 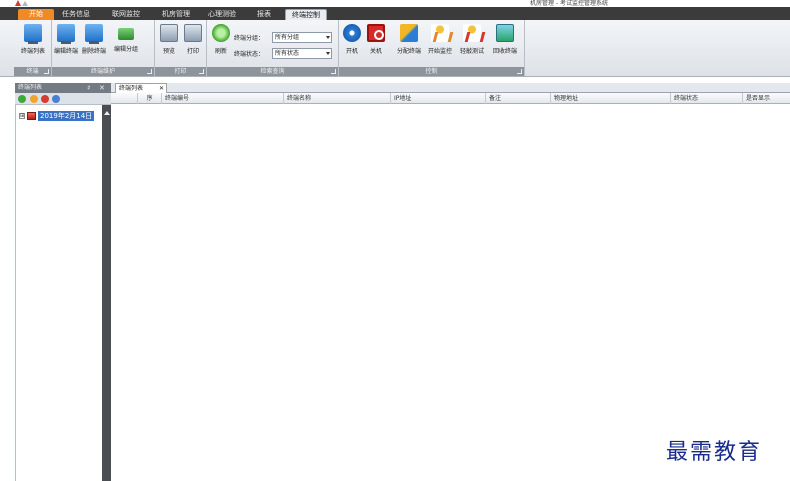 What do you see at coordinates (169, 45) in the screenshot?
I see `preview-button: 预览` at bounding box center [169, 45].